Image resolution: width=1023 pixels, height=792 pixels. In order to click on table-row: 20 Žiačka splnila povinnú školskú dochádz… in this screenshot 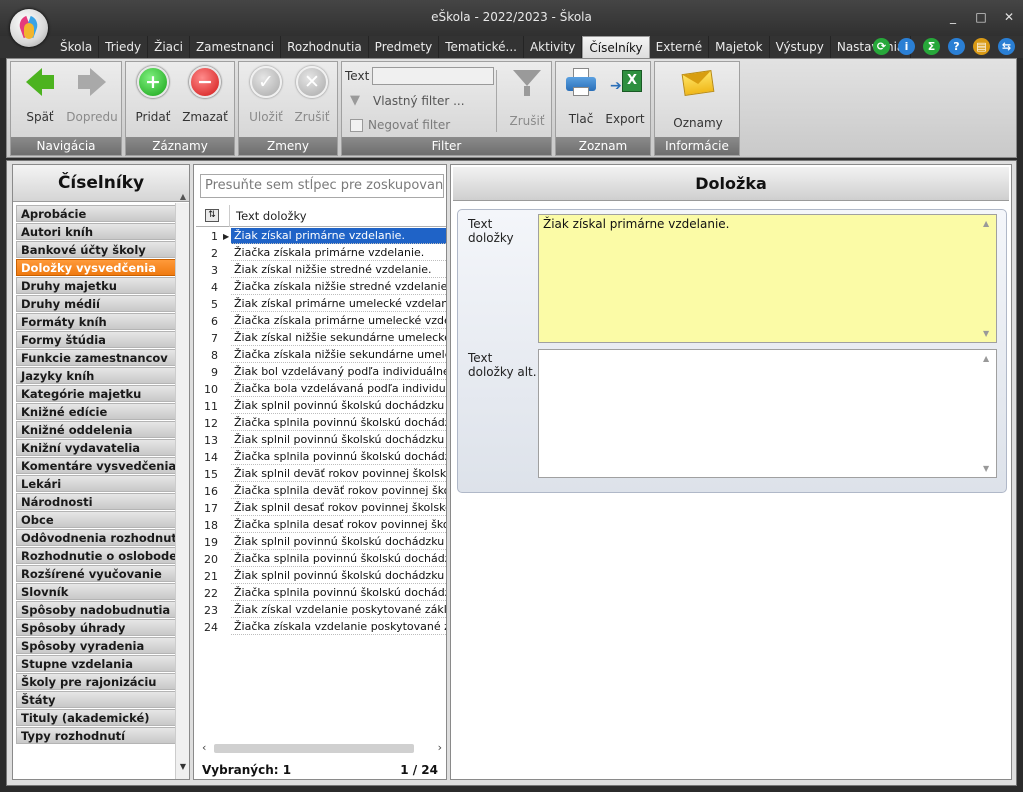, I will do `click(321, 559)`.